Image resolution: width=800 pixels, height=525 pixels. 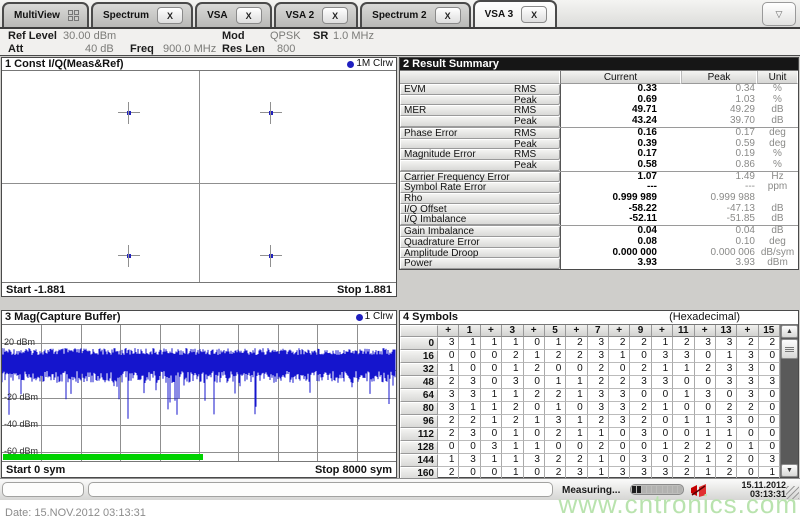 What do you see at coordinates (37, 15) in the screenshot?
I see `tab-label: MultiView` at bounding box center [37, 15].